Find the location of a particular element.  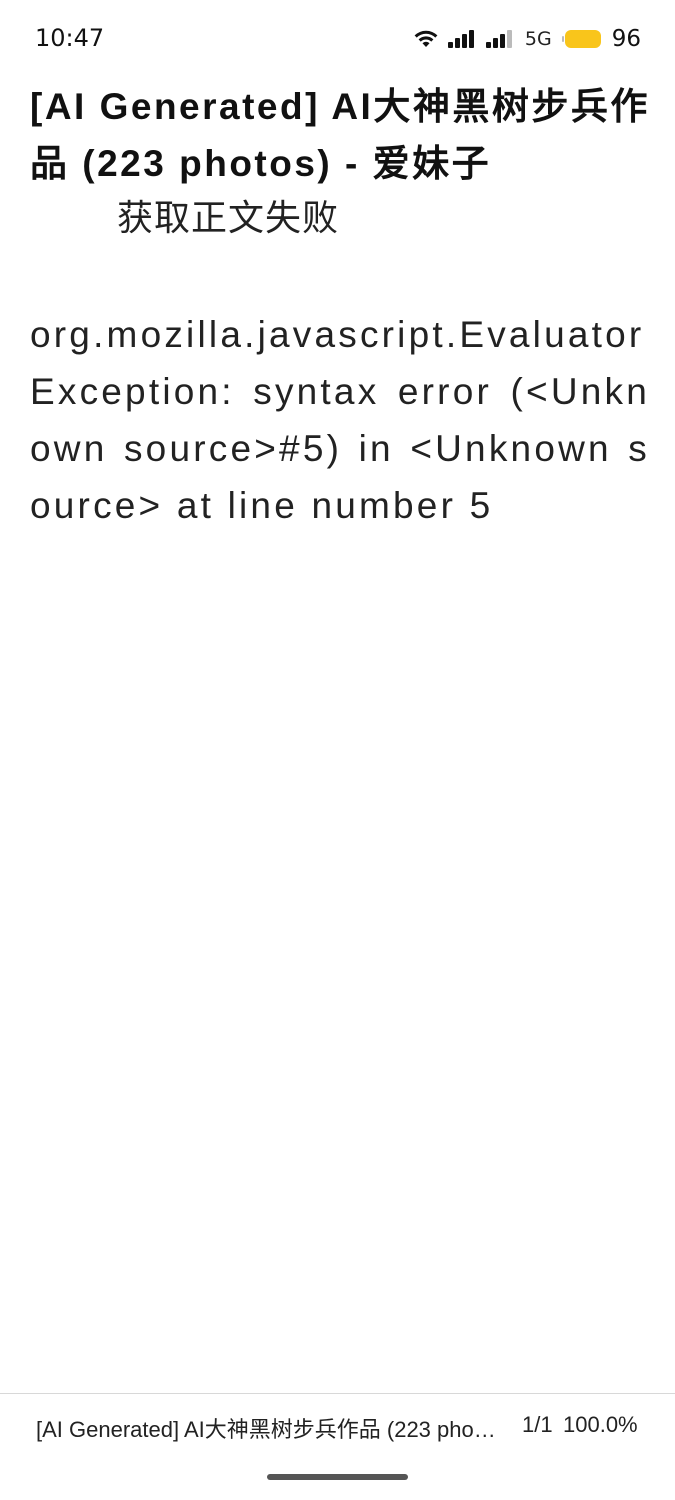

battery-level: 96 is located at coordinates (626, 39).